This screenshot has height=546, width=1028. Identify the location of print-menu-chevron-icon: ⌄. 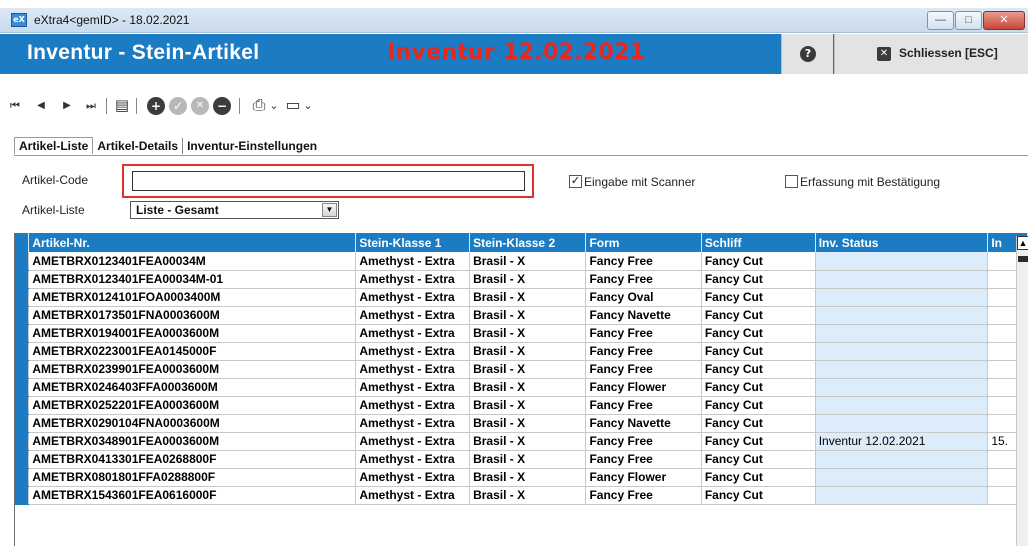
(274, 106).